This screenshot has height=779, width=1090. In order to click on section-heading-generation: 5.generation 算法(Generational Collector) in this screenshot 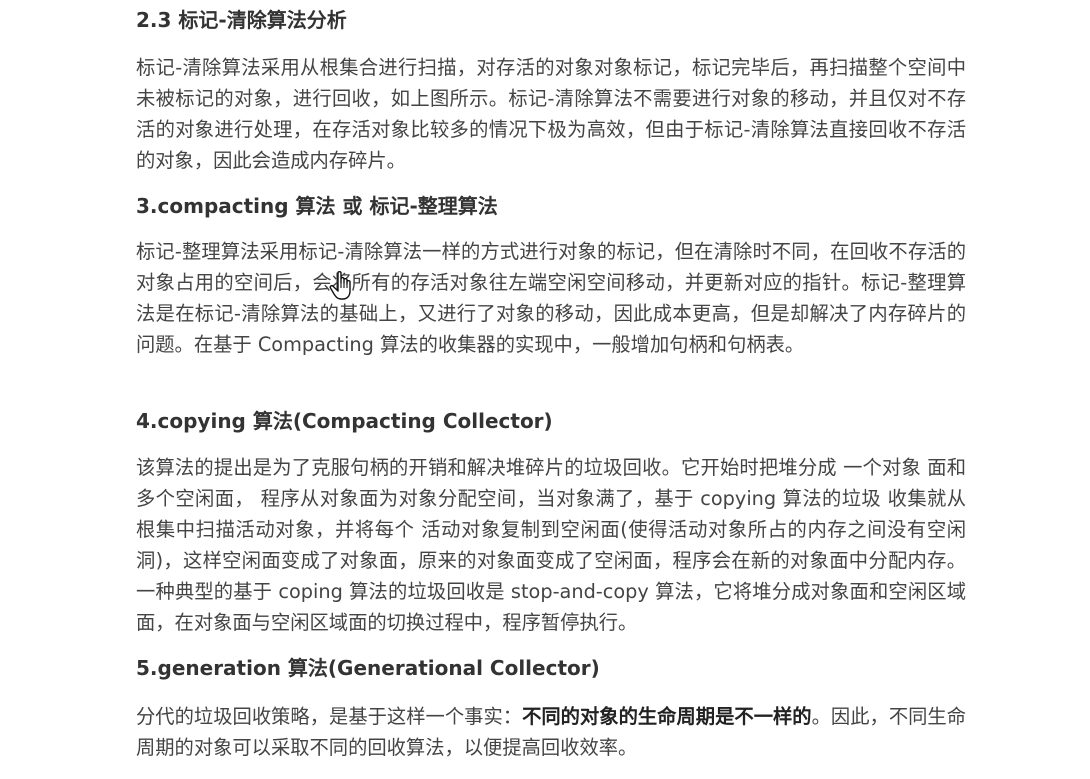, I will do `click(368, 668)`.